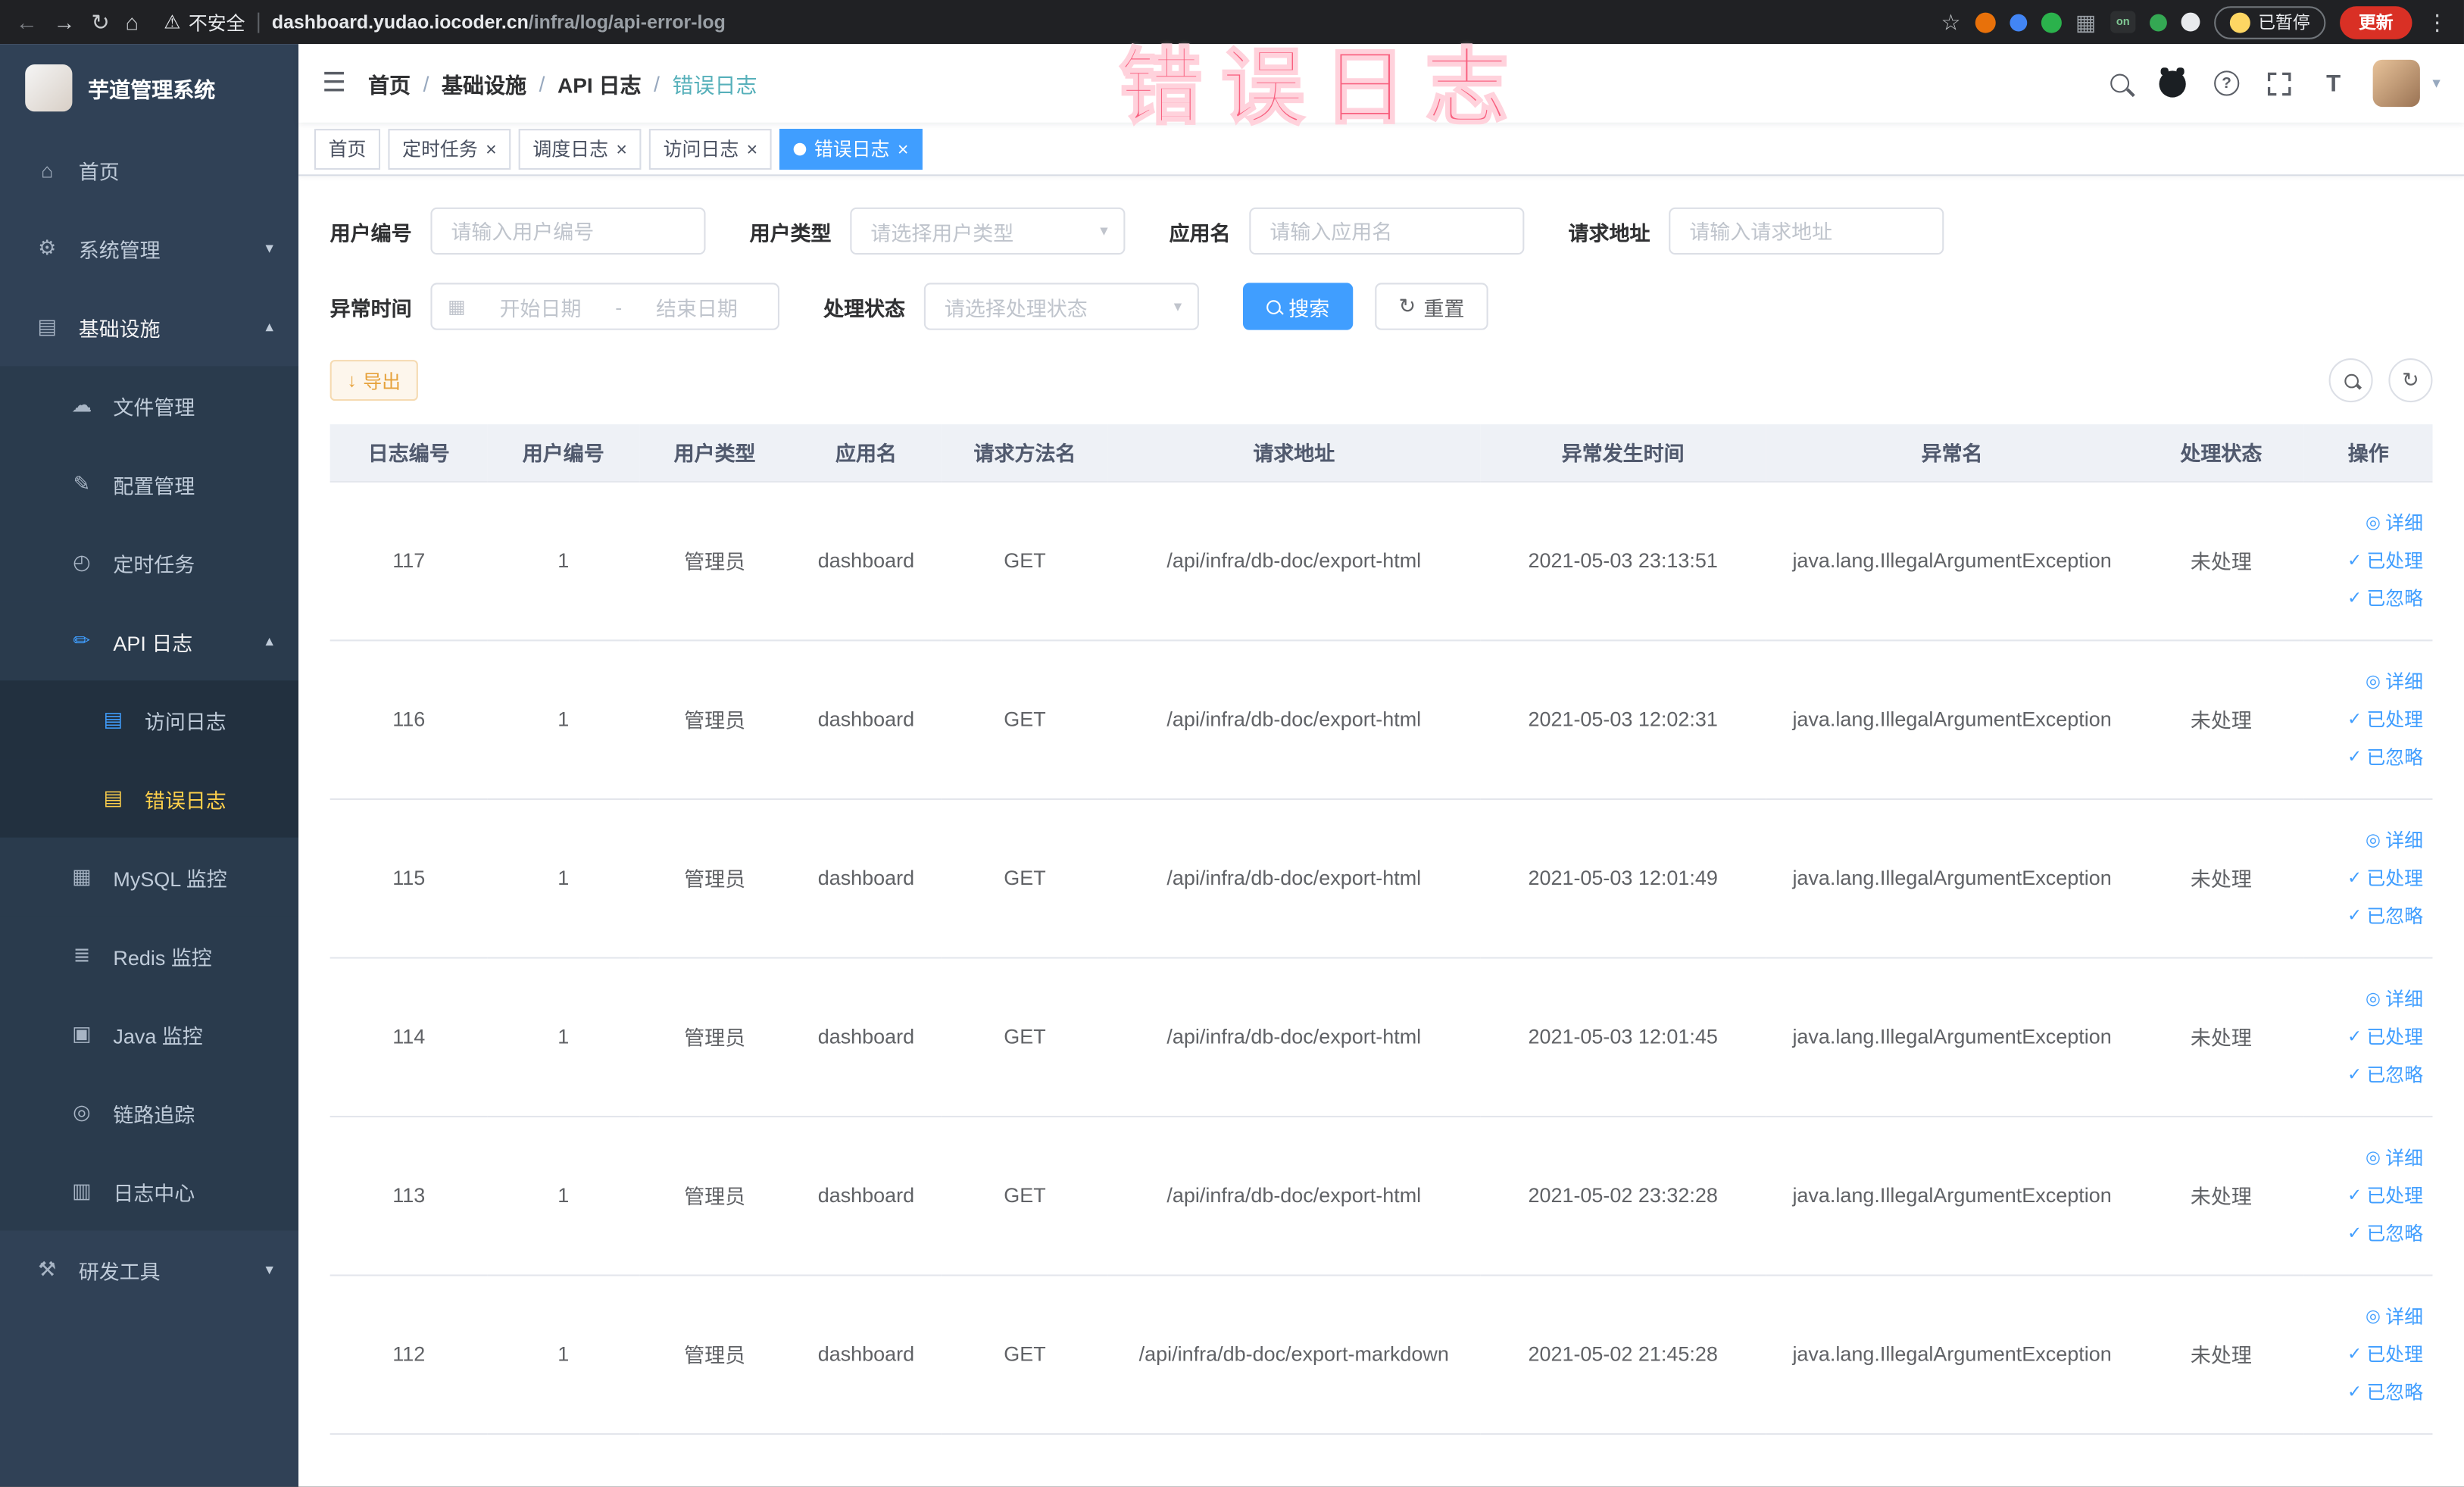 The height and width of the screenshot is (1487, 2464). Describe the element at coordinates (2123, 22) in the screenshot. I see `extension-on-badge: on` at that location.